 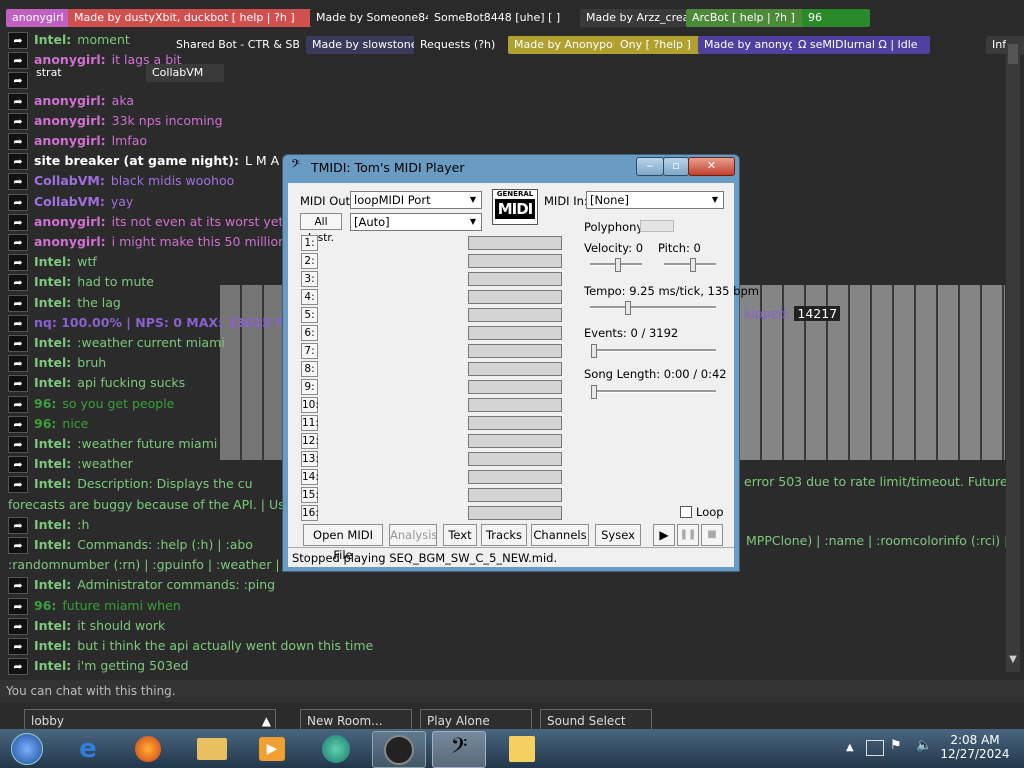 I want to click on channel-number: 8:, so click(x=309, y=369).